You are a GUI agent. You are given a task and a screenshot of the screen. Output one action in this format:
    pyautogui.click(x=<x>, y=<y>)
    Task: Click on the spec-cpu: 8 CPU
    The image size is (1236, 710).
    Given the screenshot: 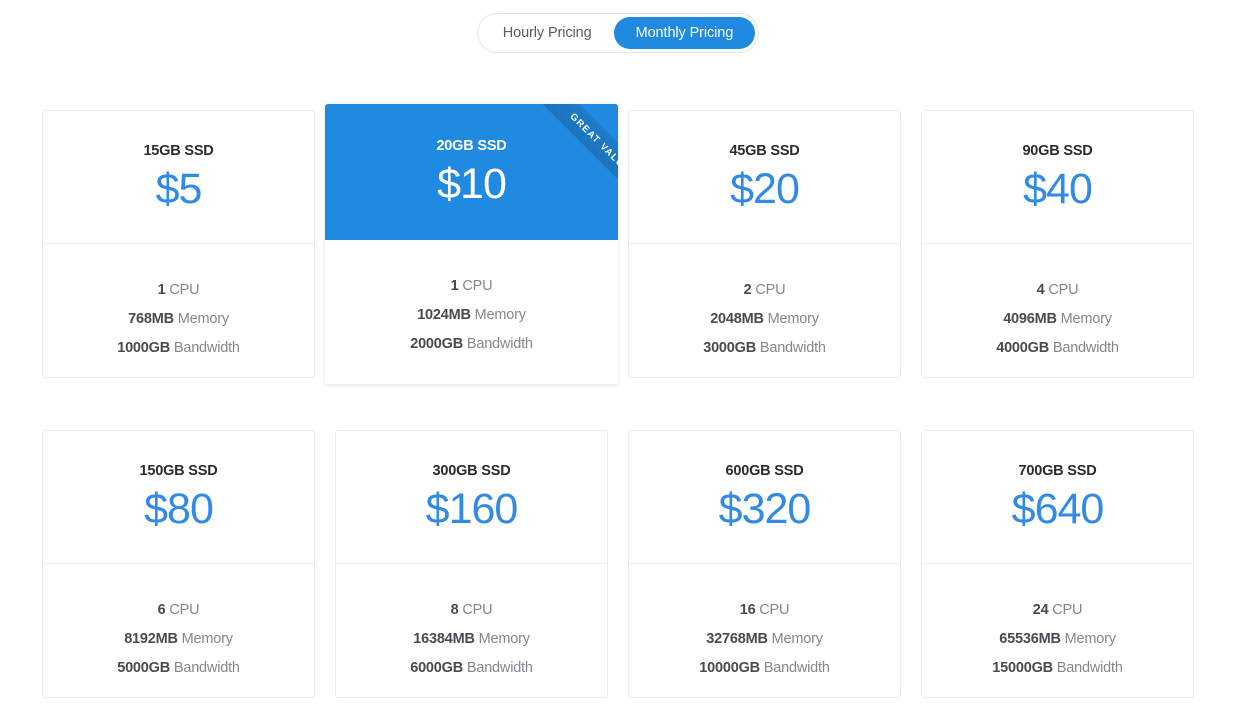 What is the action you would take?
    pyautogui.click(x=472, y=610)
    